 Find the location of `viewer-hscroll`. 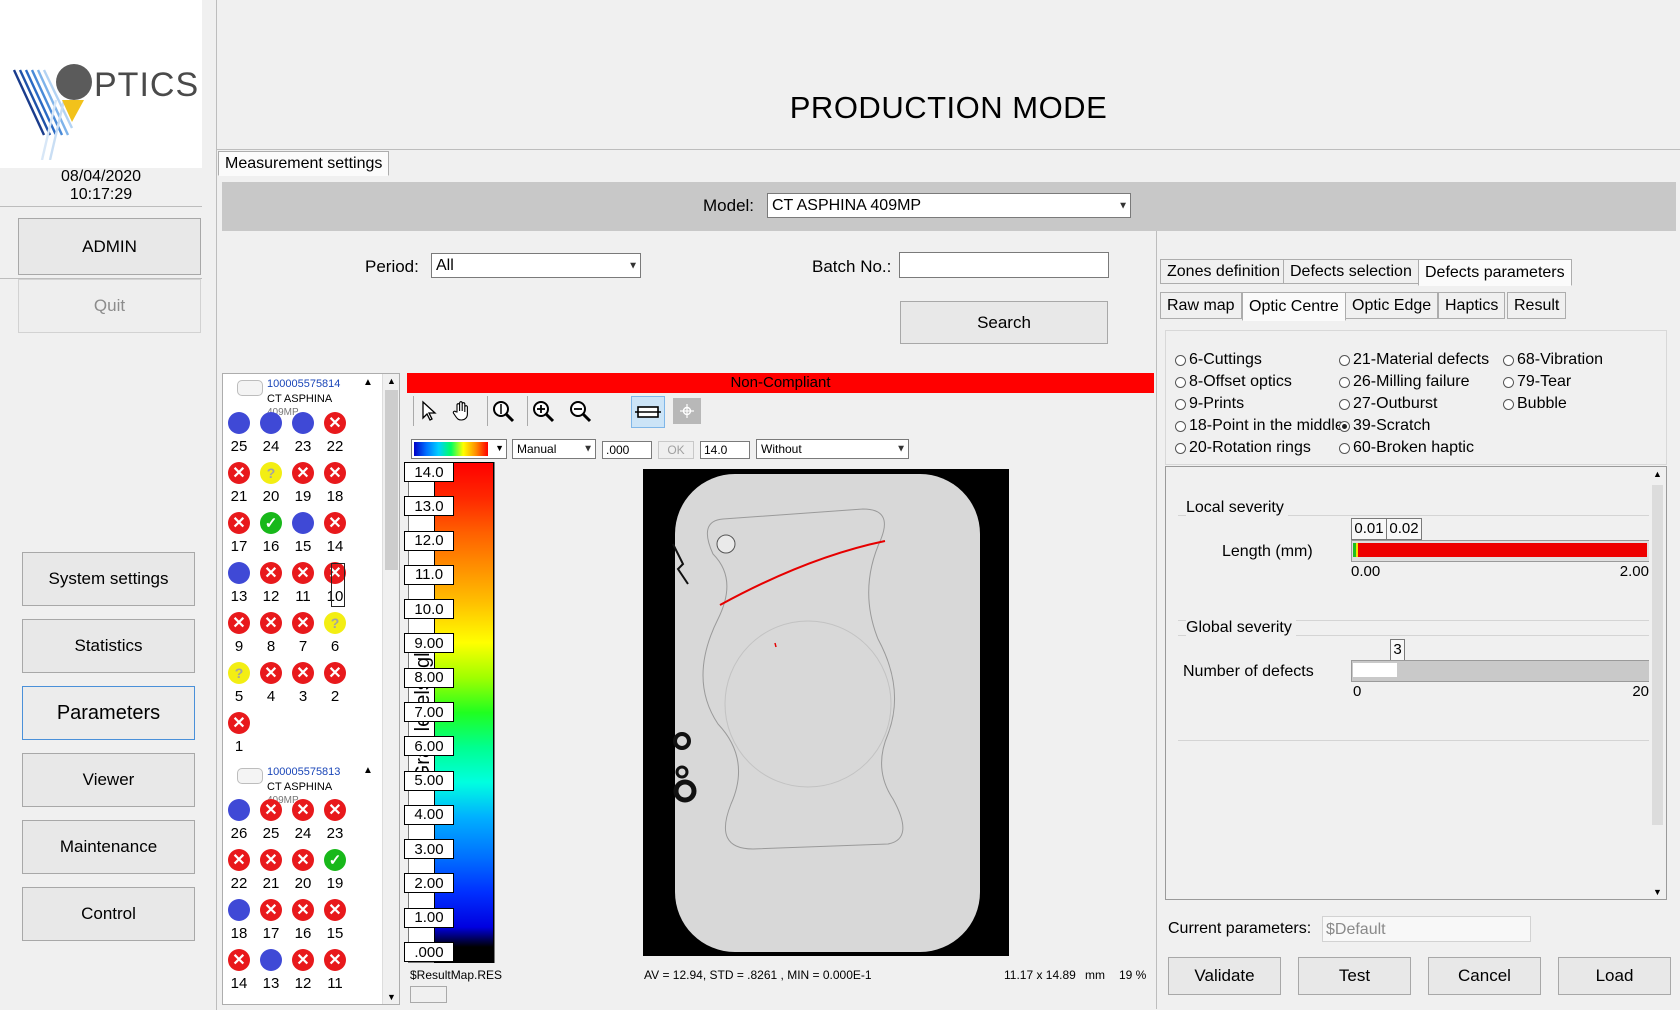

viewer-hscroll is located at coordinates (428, 994).